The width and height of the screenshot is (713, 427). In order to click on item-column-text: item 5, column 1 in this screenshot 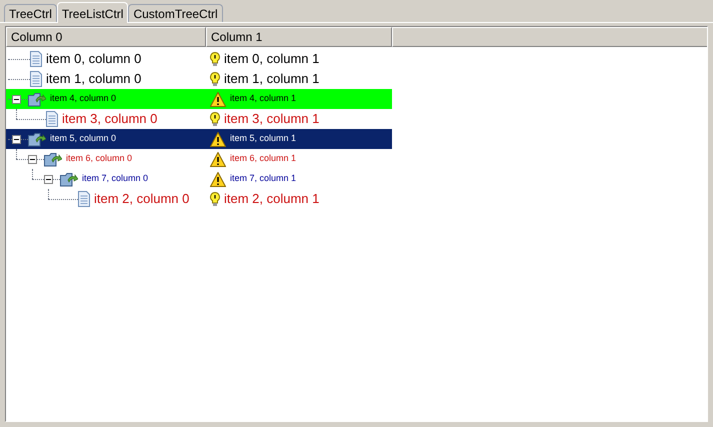, I will do `click(263, 139)`.